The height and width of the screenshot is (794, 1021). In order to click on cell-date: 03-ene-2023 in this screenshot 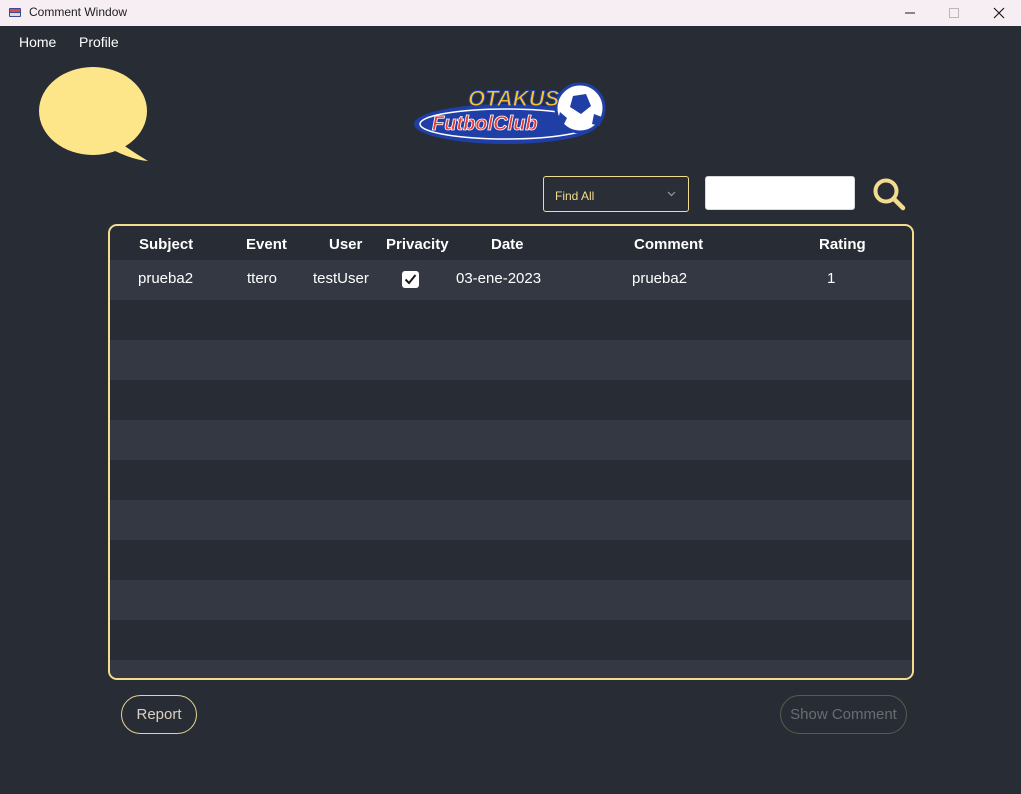, I will do `click(499, 278)`.